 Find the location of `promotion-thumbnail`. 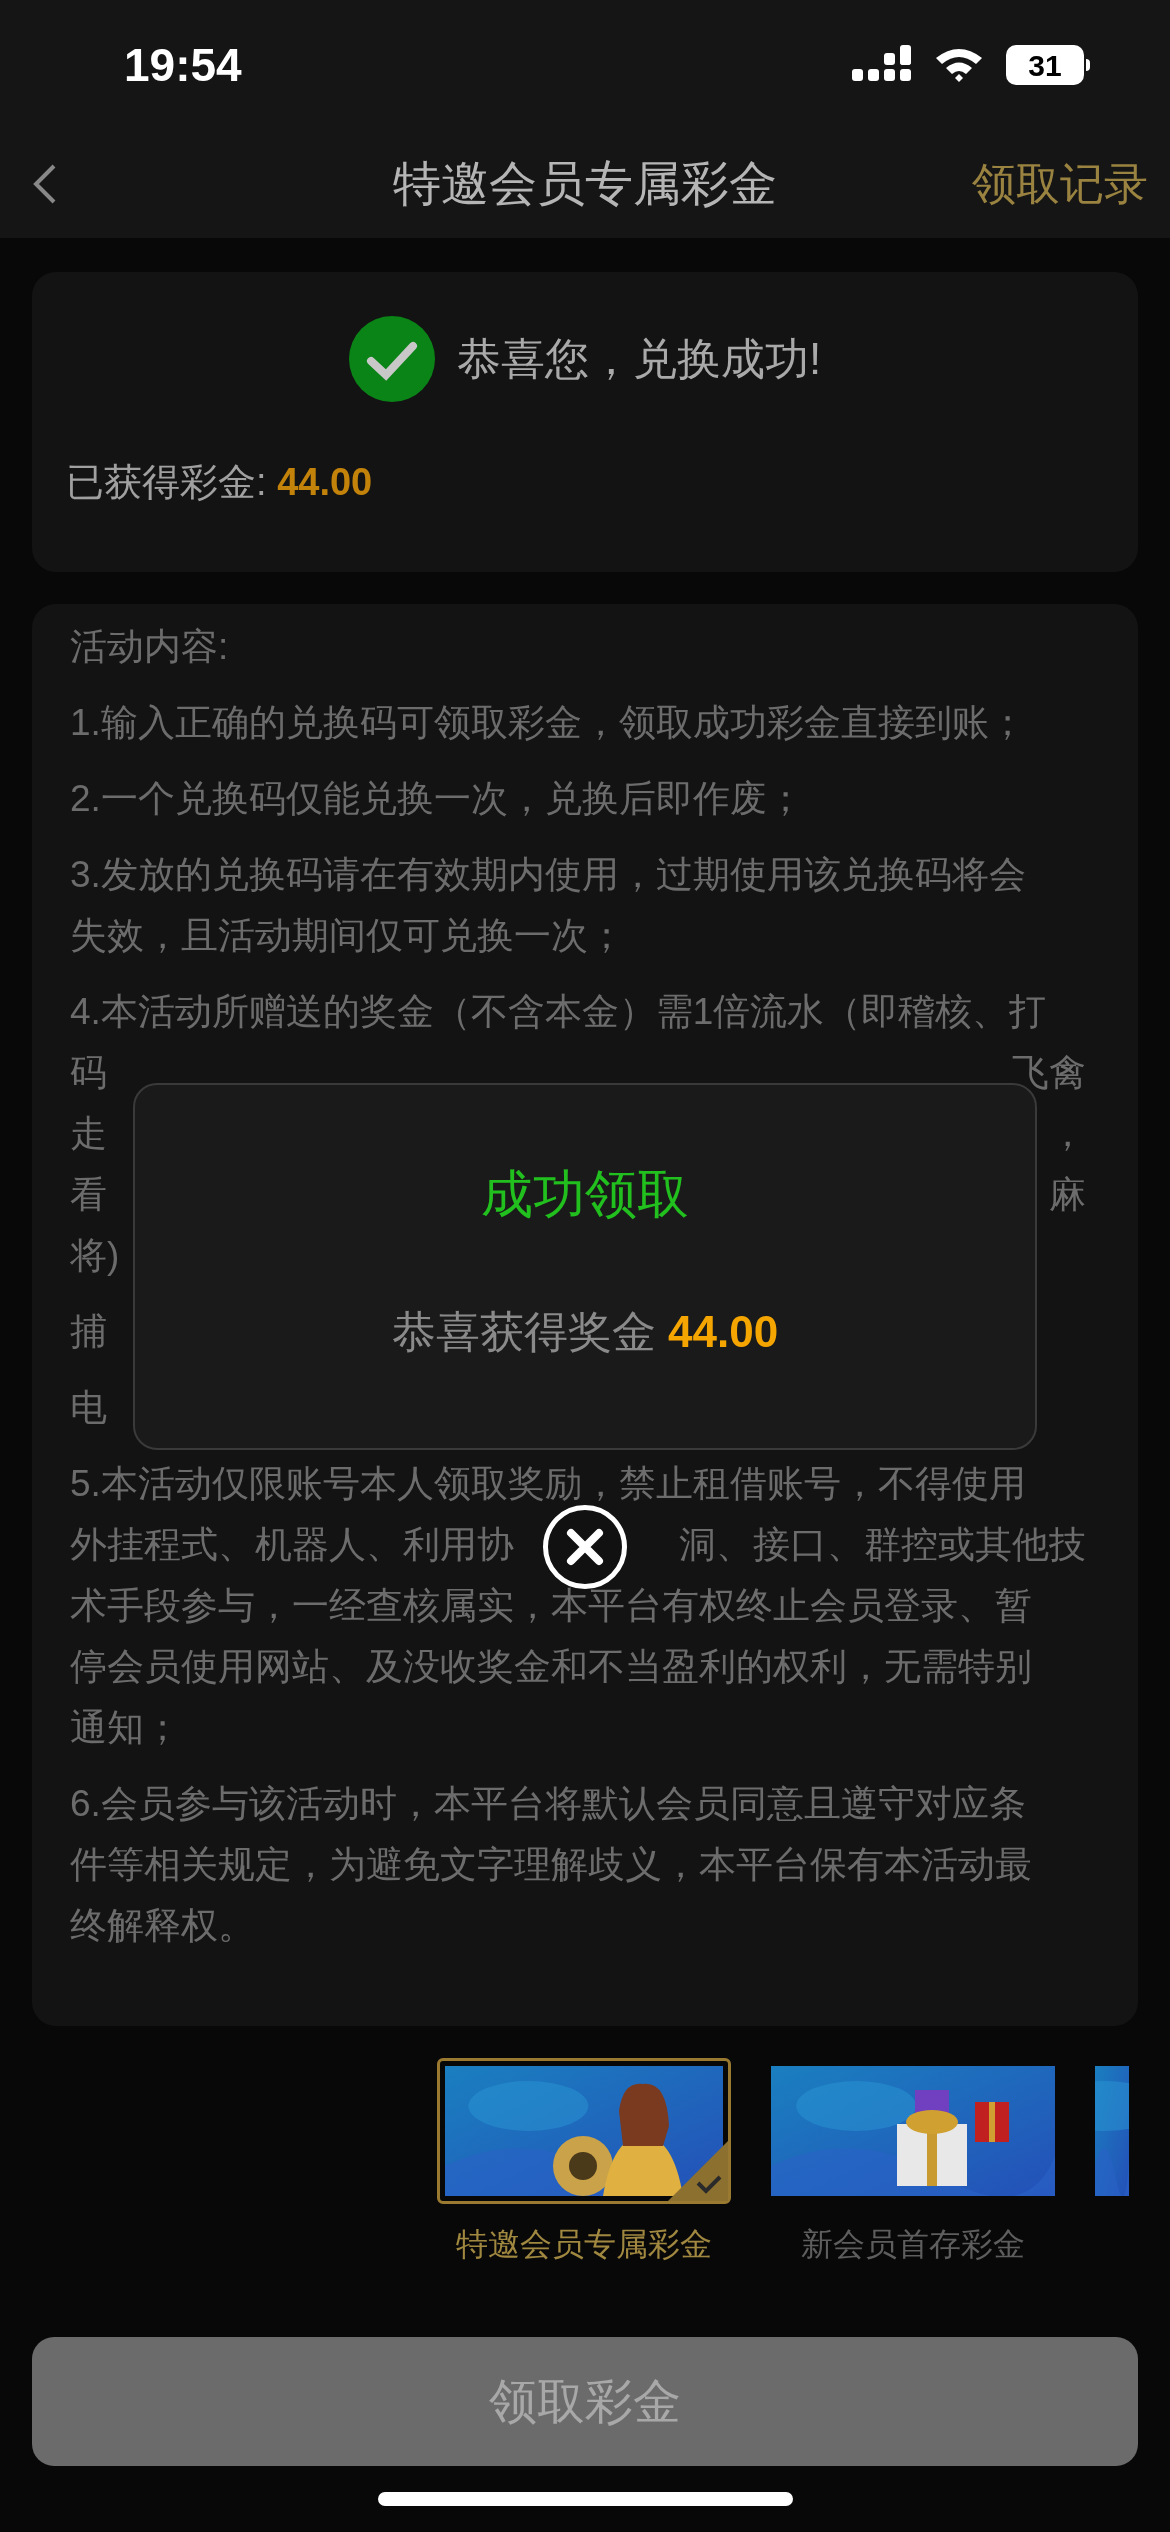

promotion-thumbnail is located at coordinates (584, 2131).